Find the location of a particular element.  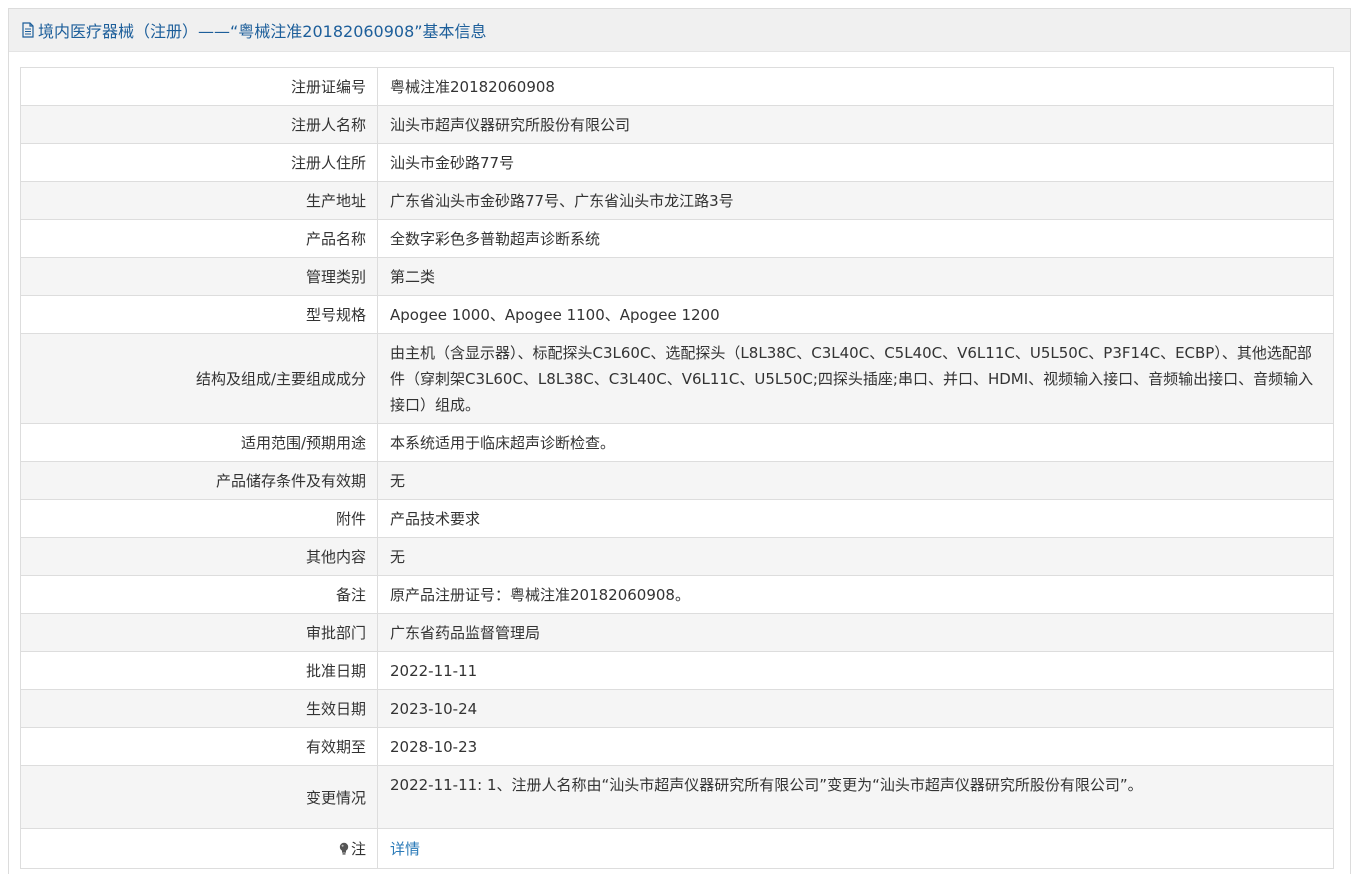

row-label: 注 is located at coordinates (358, 849).